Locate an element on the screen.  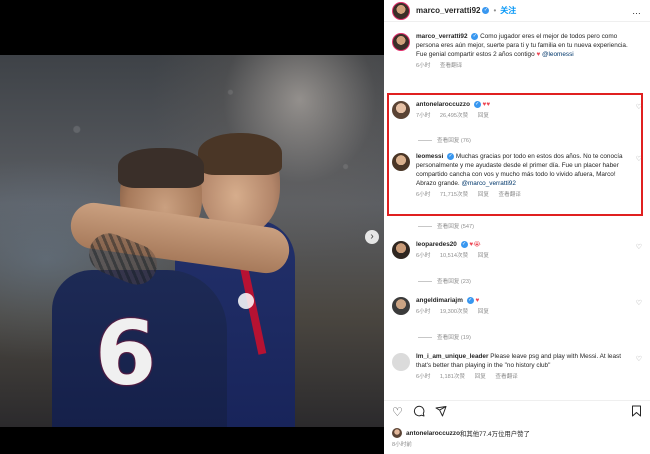
likes-text: 和其他77.4万位用户赞了 is located at coordinates (495, 433).